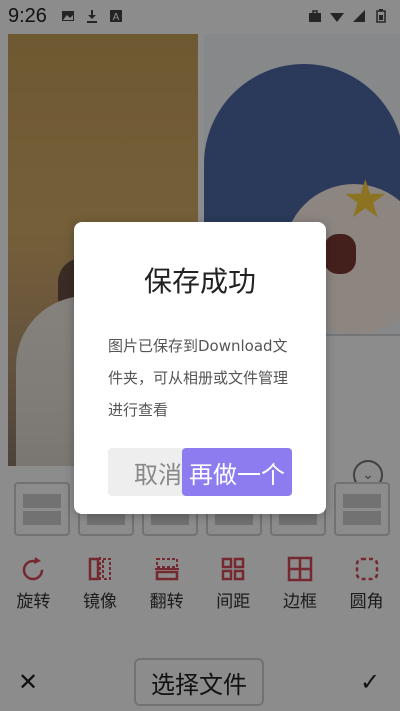  Describe the element at coordinates (237, 472) in the screenshot. I see `make-another-button: 再做一个` at that location.